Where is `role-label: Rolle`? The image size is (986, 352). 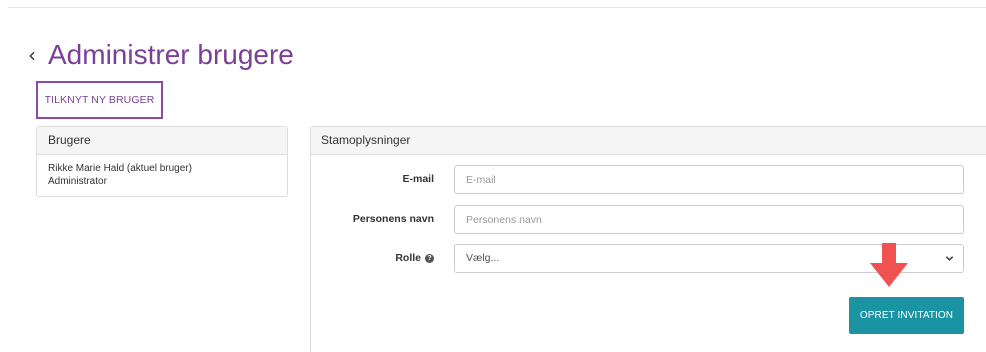
role-label: Rolle is located at coordinates (408, 258).